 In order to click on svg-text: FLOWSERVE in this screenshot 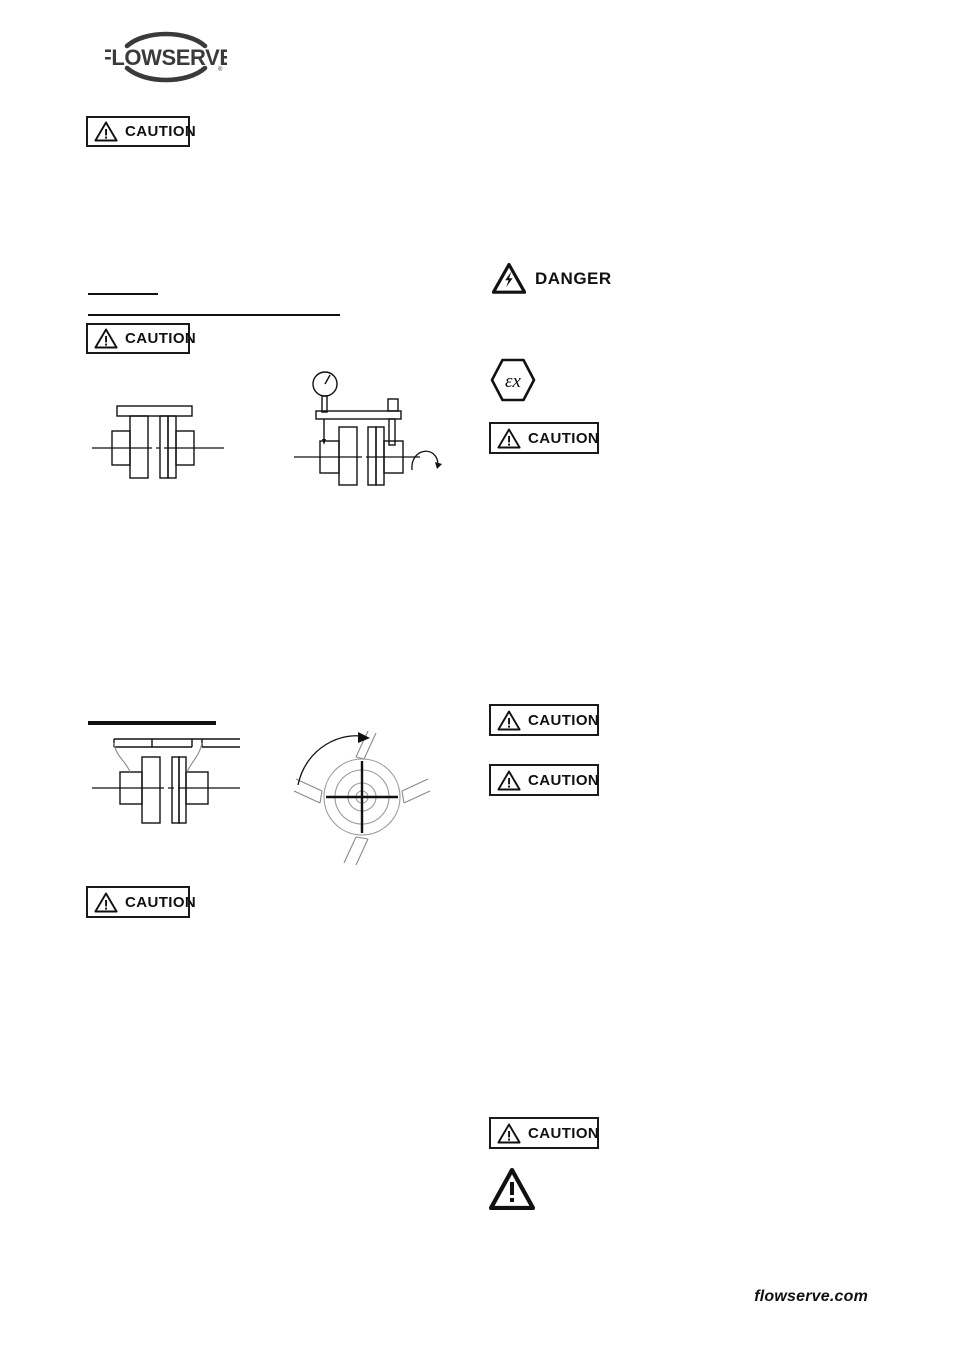, I will do `click(166, 57)`.